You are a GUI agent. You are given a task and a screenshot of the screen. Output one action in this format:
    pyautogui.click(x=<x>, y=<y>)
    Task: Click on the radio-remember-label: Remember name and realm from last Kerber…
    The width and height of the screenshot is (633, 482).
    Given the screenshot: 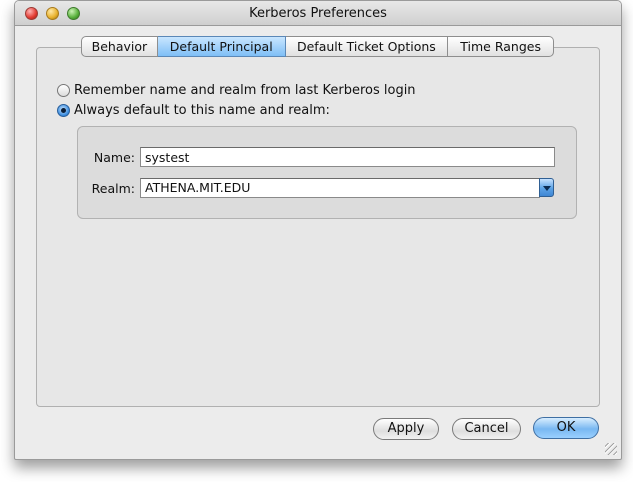 What is the action you would take?
    pyautogui.click(x=245, y=90)
    